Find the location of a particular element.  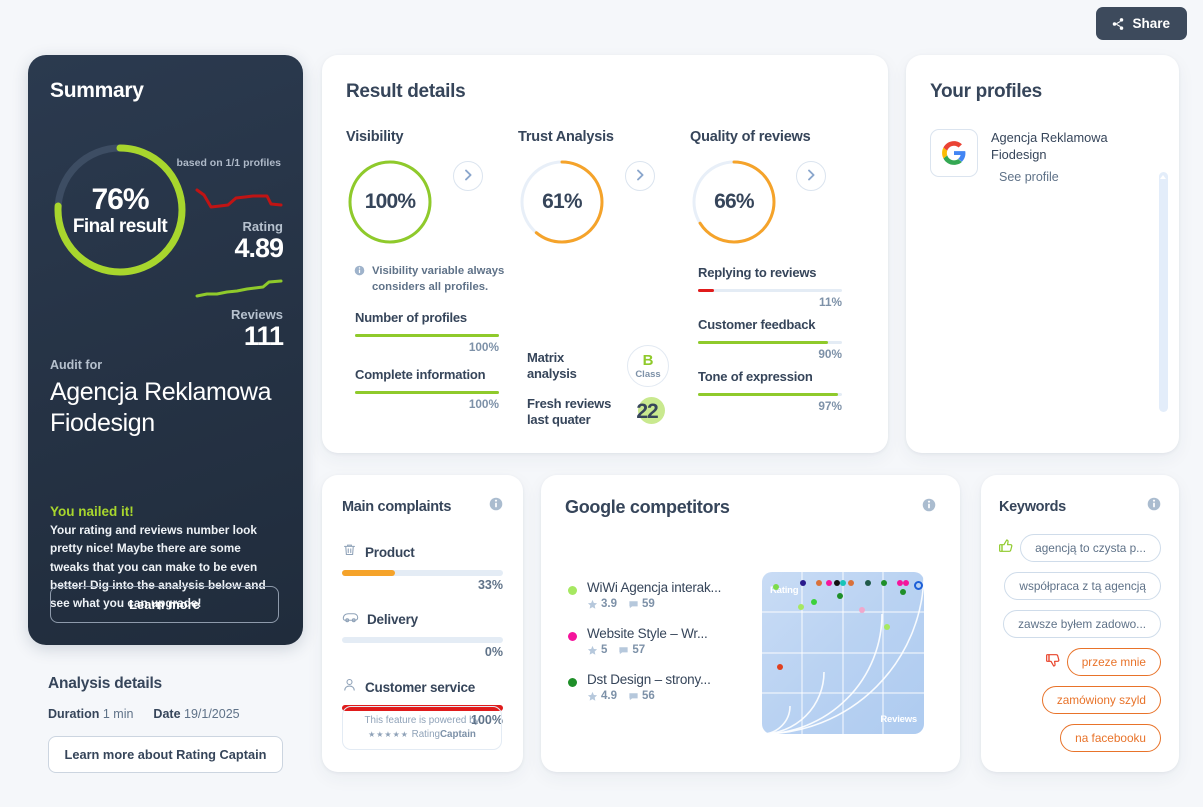

competitor-item: Dst Design – strony... 4.9 56 is located at coordinates (665, 687).